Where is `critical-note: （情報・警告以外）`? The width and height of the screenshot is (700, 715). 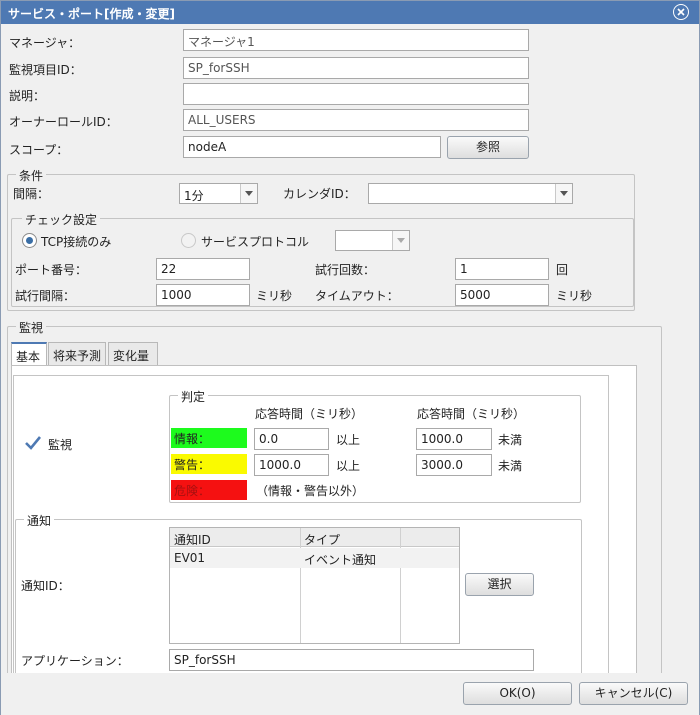
critical-note: （情報・警告以外） is located at coordinates (310, 491).